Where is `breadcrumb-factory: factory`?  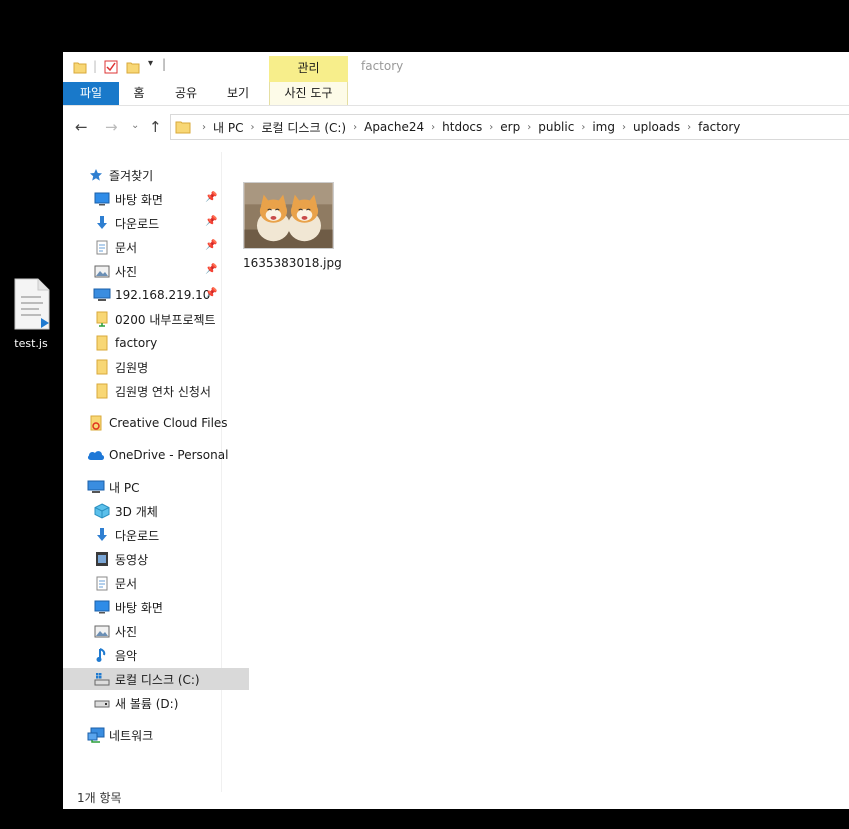 breadcrumb-factory: factory is located at coordinates (719, 127).